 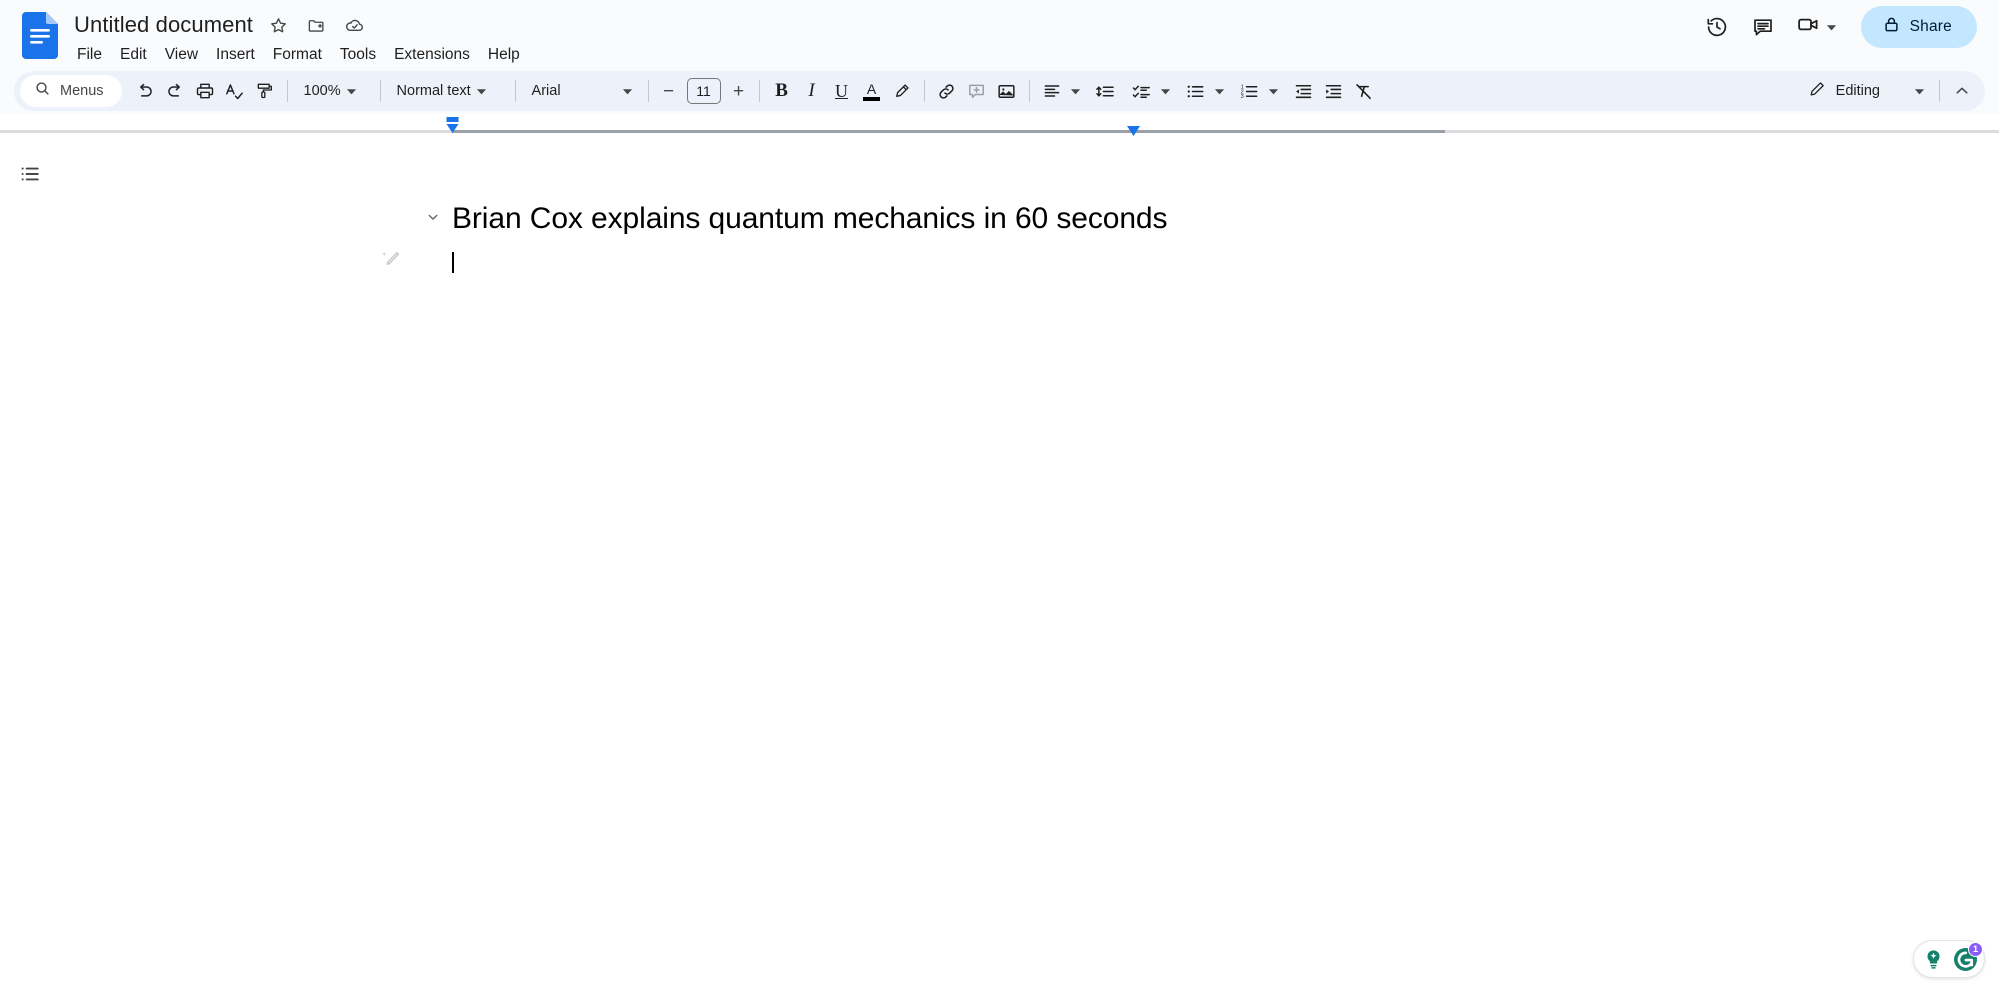 What do you see at coordinates (669, 91) in the screenshot?
I see `decrease-font-size-button: −` at bounding box center [669, 91].